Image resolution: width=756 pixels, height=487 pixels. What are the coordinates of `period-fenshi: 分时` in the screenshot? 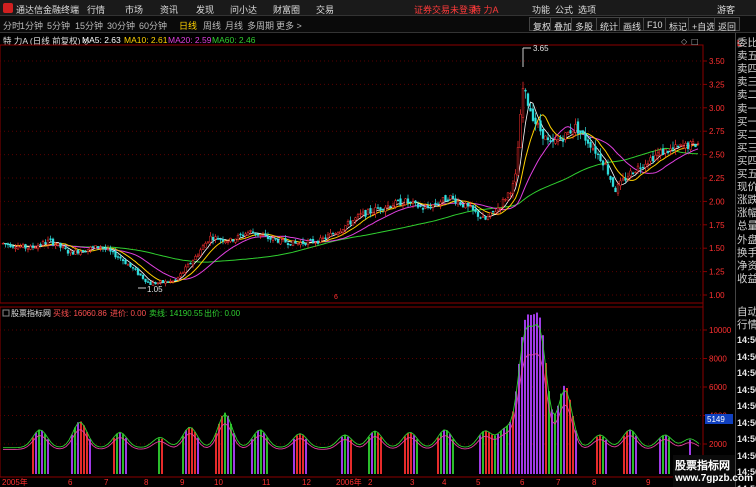 It's located at (12, 25).